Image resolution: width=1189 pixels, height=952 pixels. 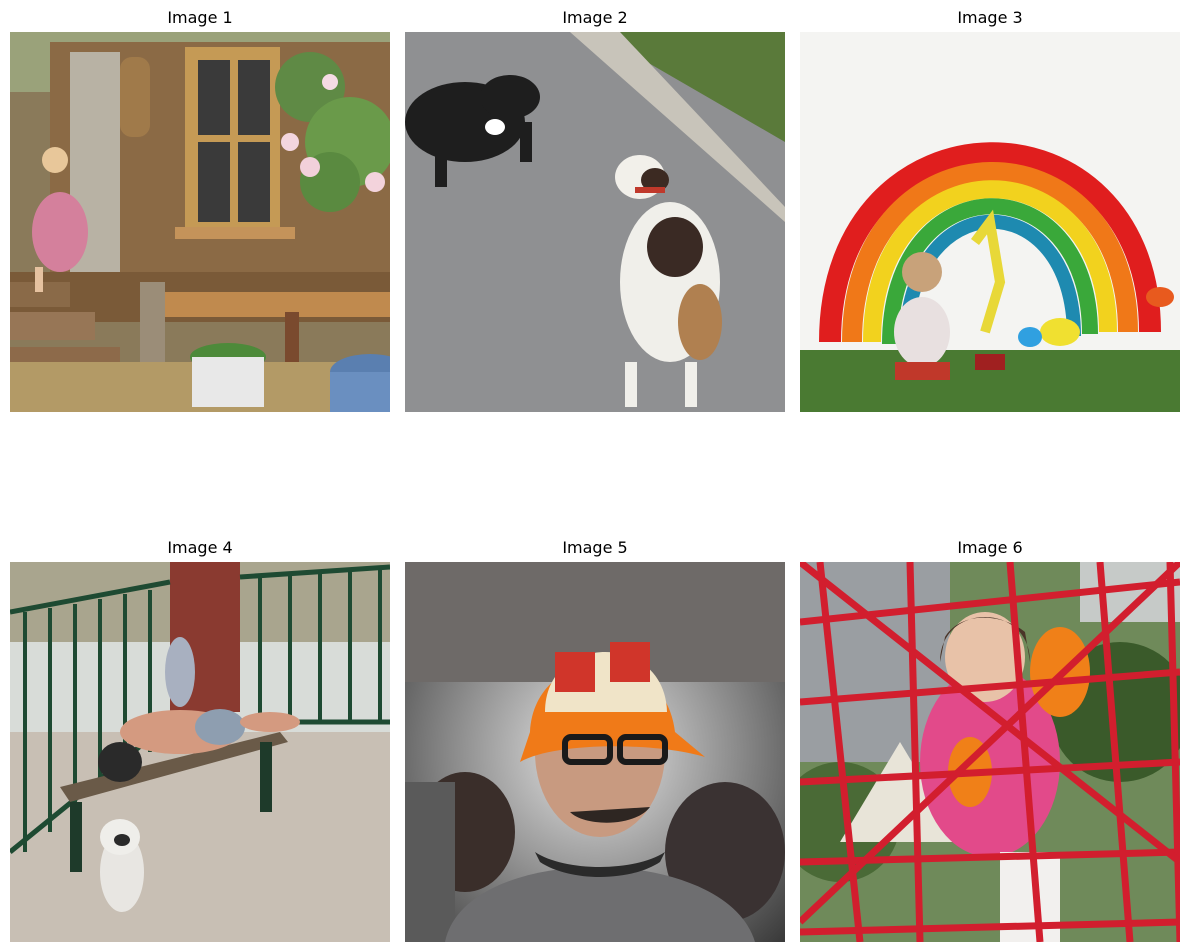 What do you see at coordinates (595, 17) in the screenshot?
I see `panel-title: Image 2` at bounding box center [595, 17].